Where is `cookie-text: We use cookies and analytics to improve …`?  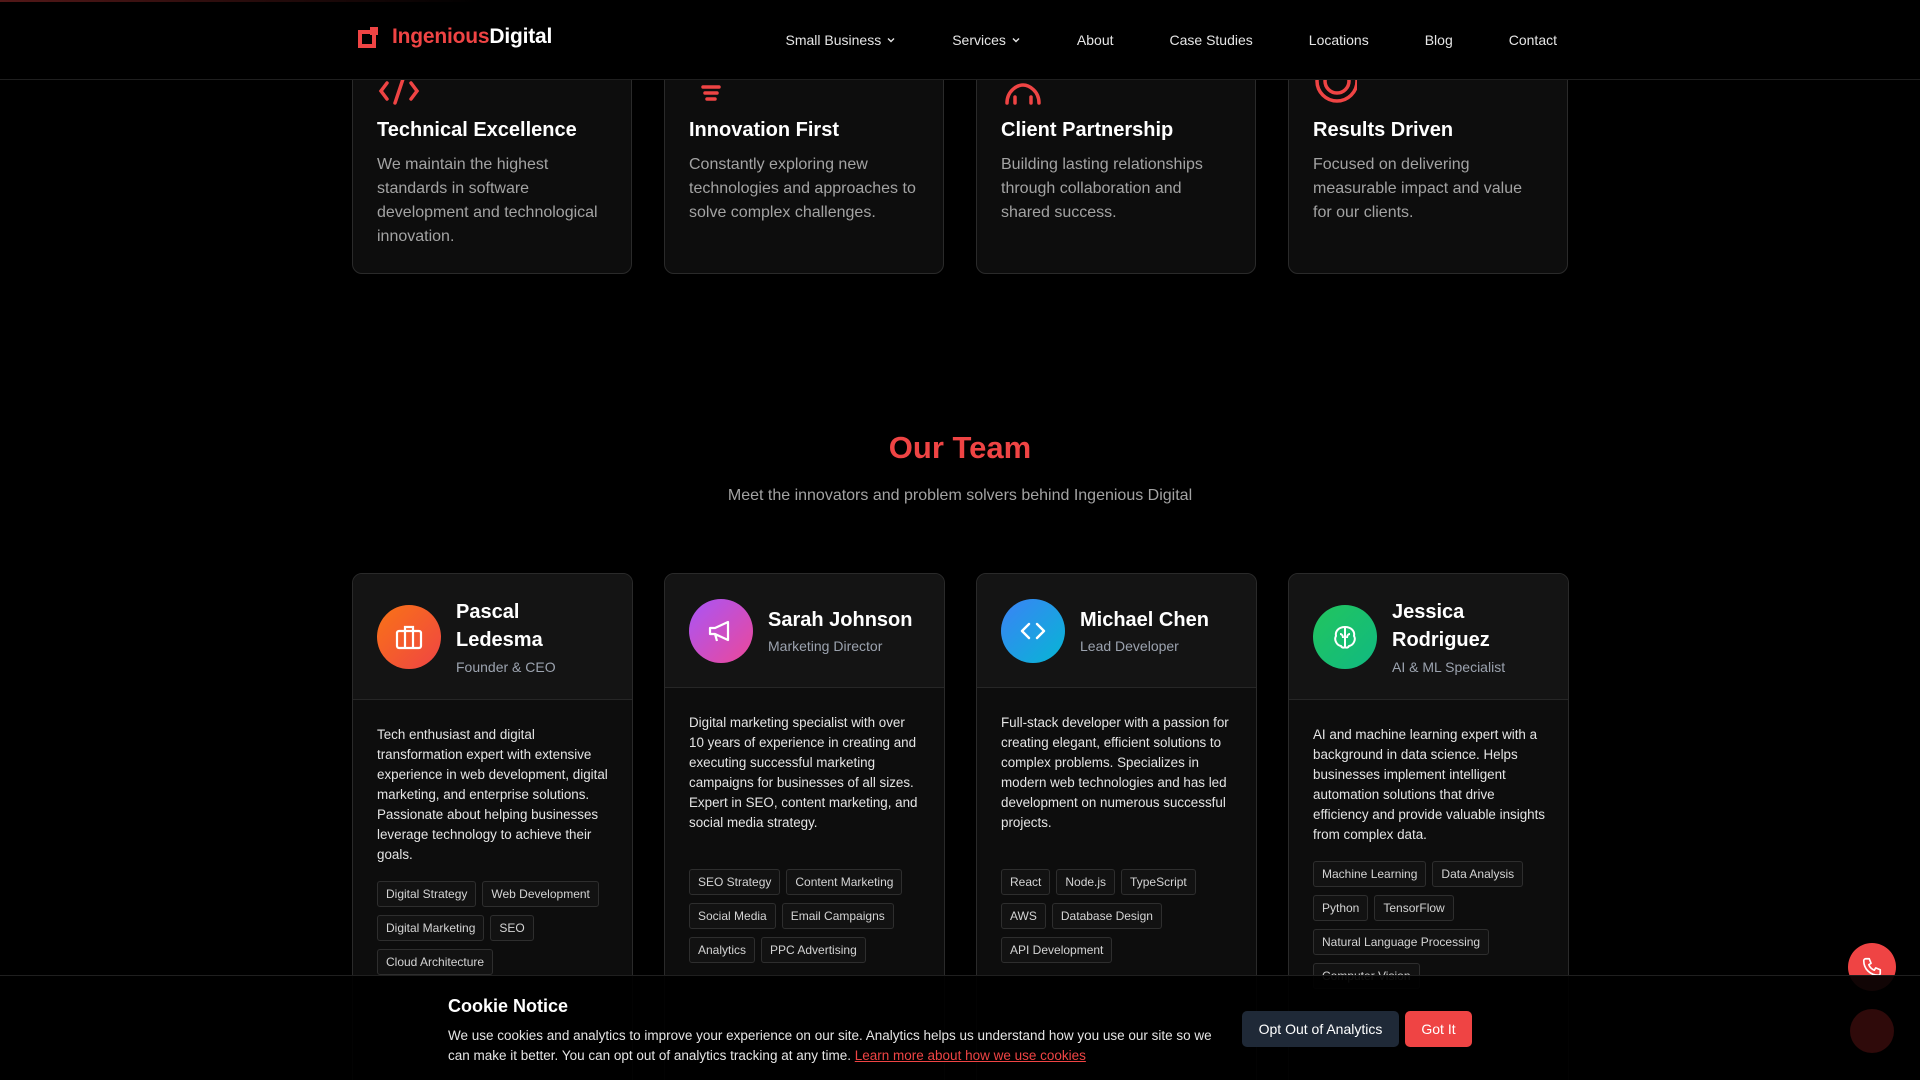
cookie-text: We use cookies and analytics to improve … is located at coordinates (830, 1045).